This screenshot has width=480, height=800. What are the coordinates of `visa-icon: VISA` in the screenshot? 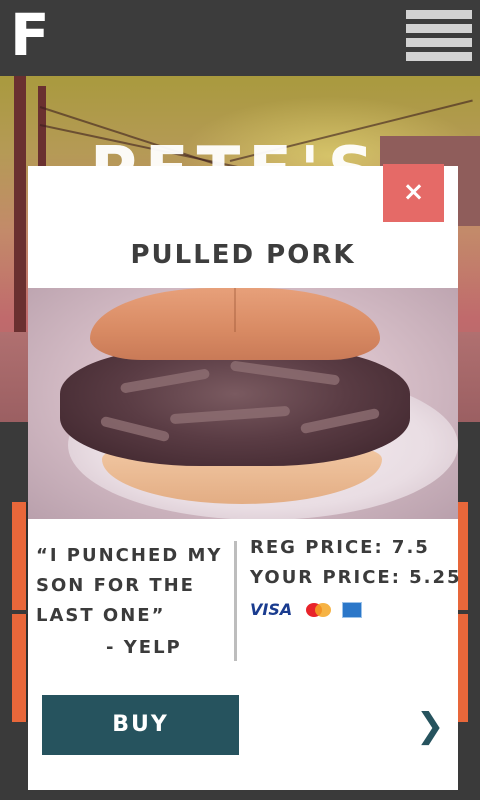 It's located at (271, 609).